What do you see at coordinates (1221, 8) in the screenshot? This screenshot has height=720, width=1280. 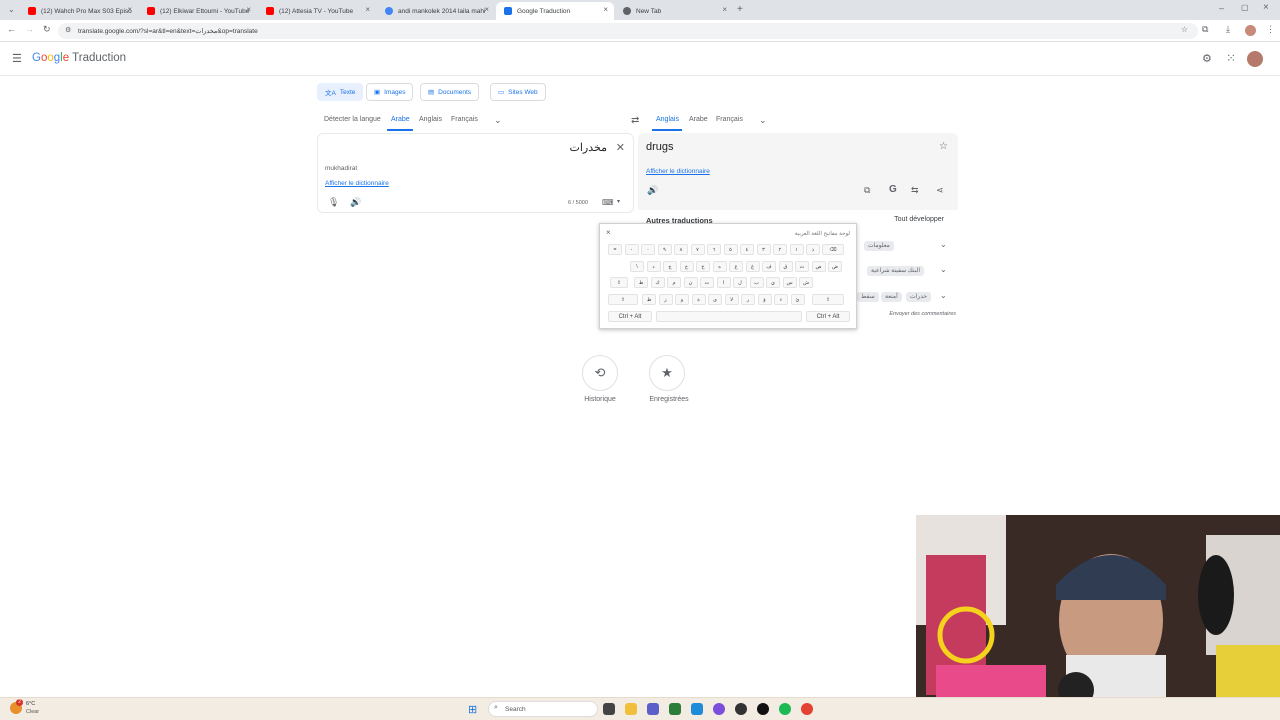 I see `minimize-icon: –` at bounding box center [1221, 8].